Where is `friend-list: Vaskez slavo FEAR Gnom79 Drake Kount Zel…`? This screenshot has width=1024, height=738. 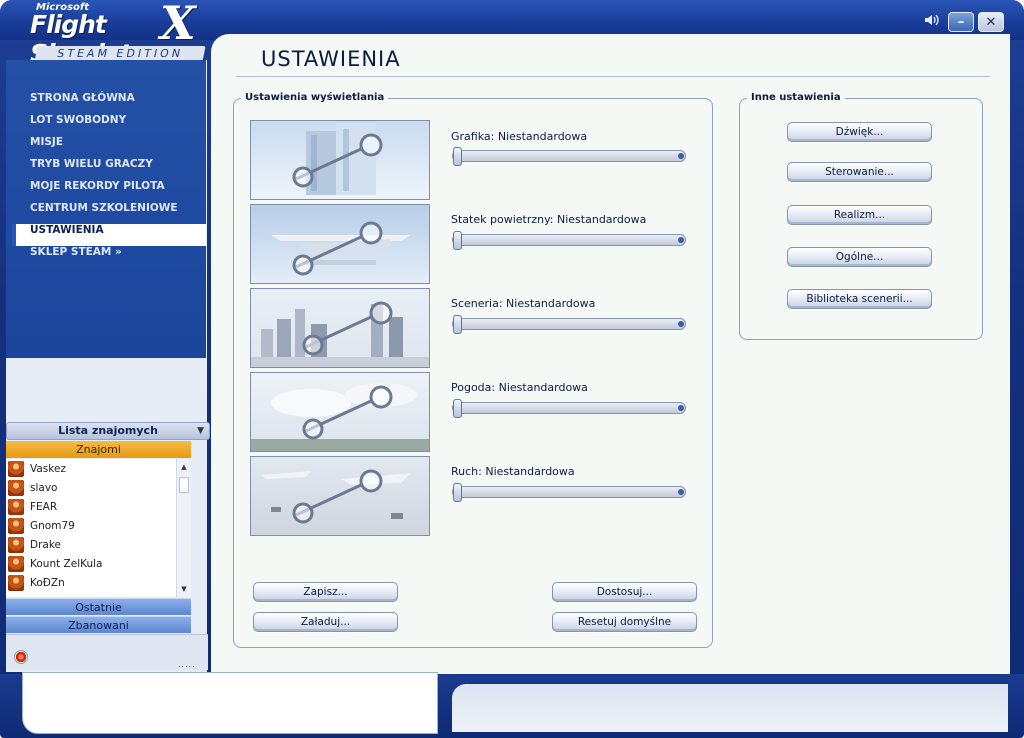
friend-list: Vaskez slavo FEAR Gnom79 Drake Kount Zel… is located at coordinates (98, 528).